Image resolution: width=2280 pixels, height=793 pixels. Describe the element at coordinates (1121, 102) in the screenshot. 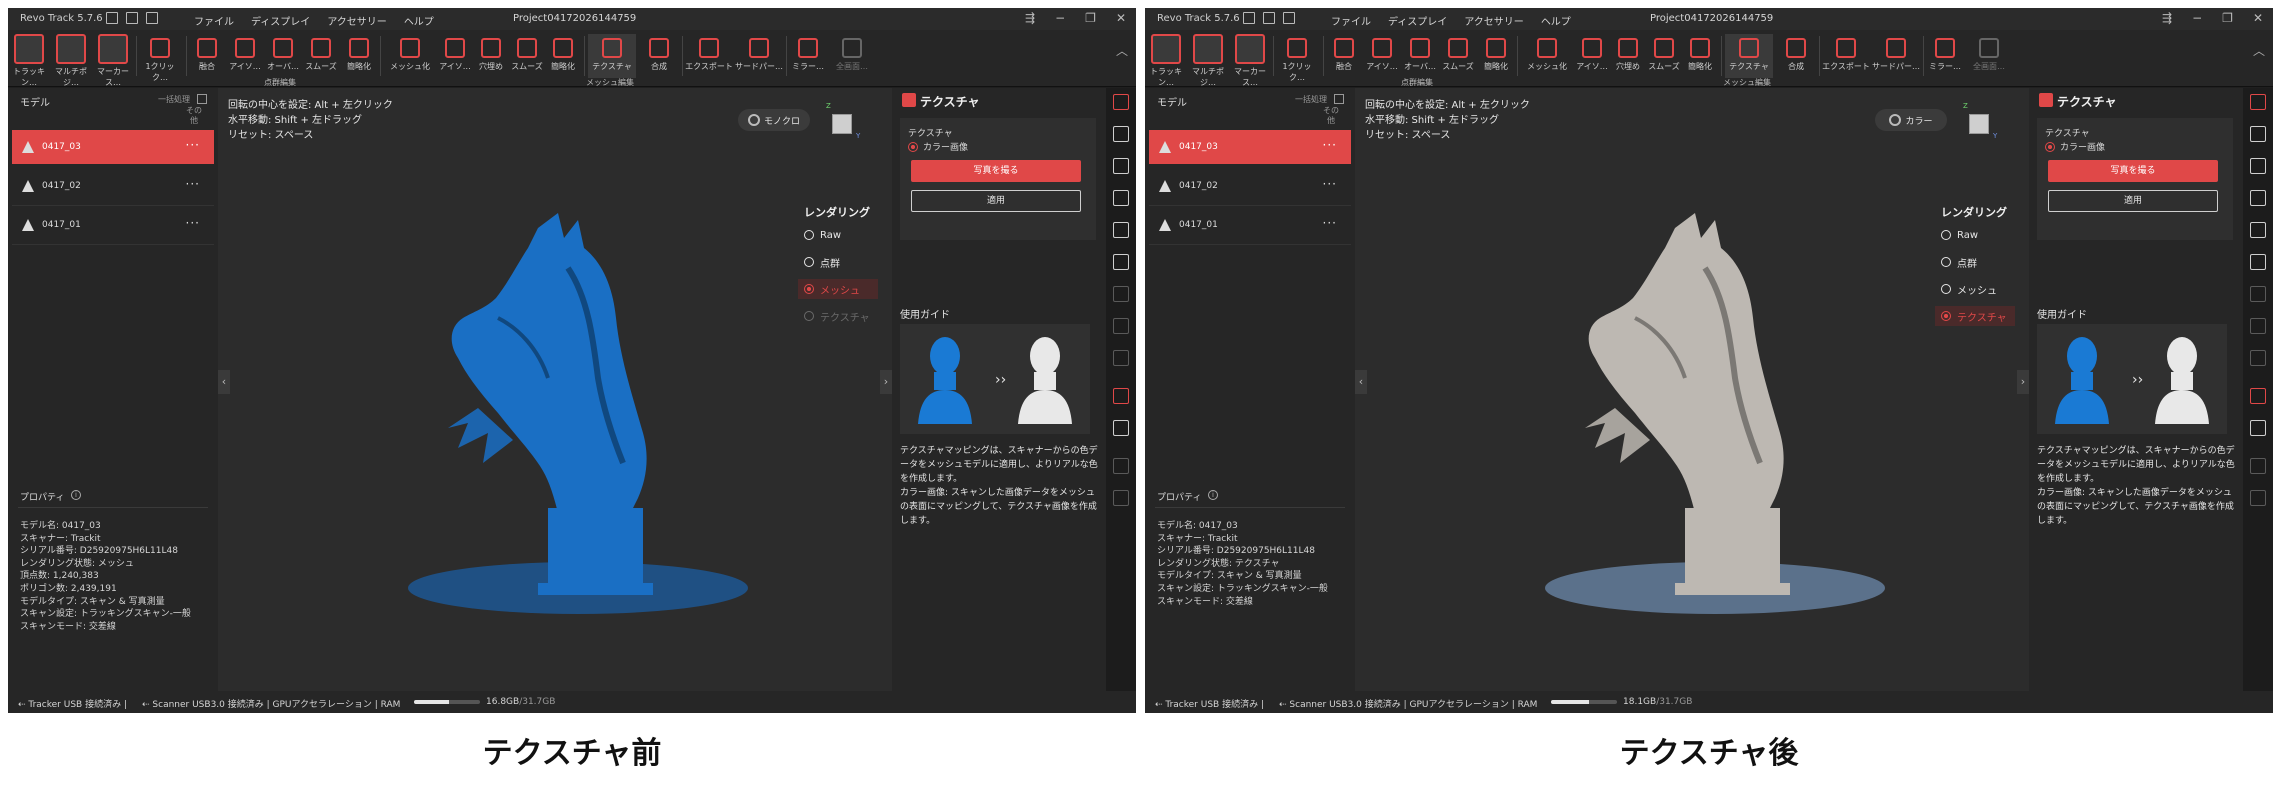

I see `select-icon` at that location.